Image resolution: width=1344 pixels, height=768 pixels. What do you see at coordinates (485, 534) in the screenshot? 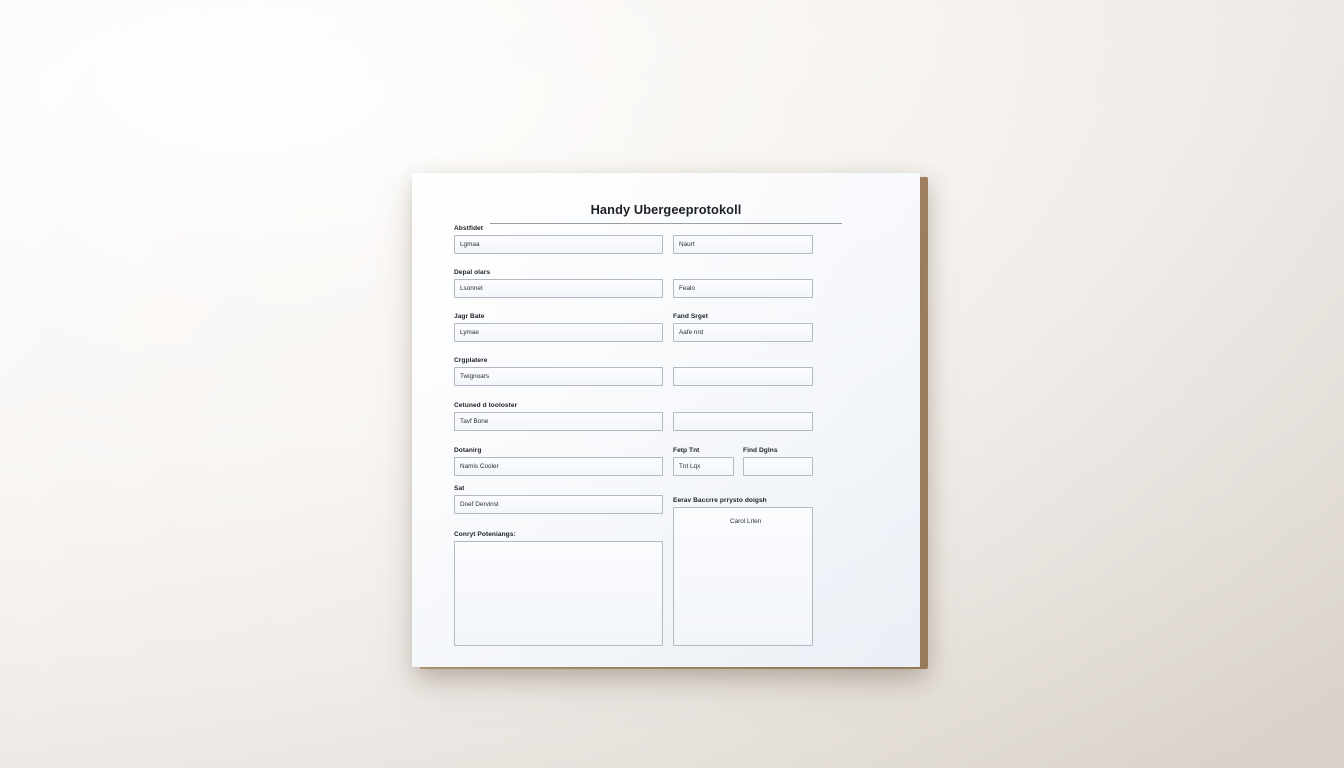
I see `textarea-label: Conryt Poteniangs:` at bounding box center [485, 534].